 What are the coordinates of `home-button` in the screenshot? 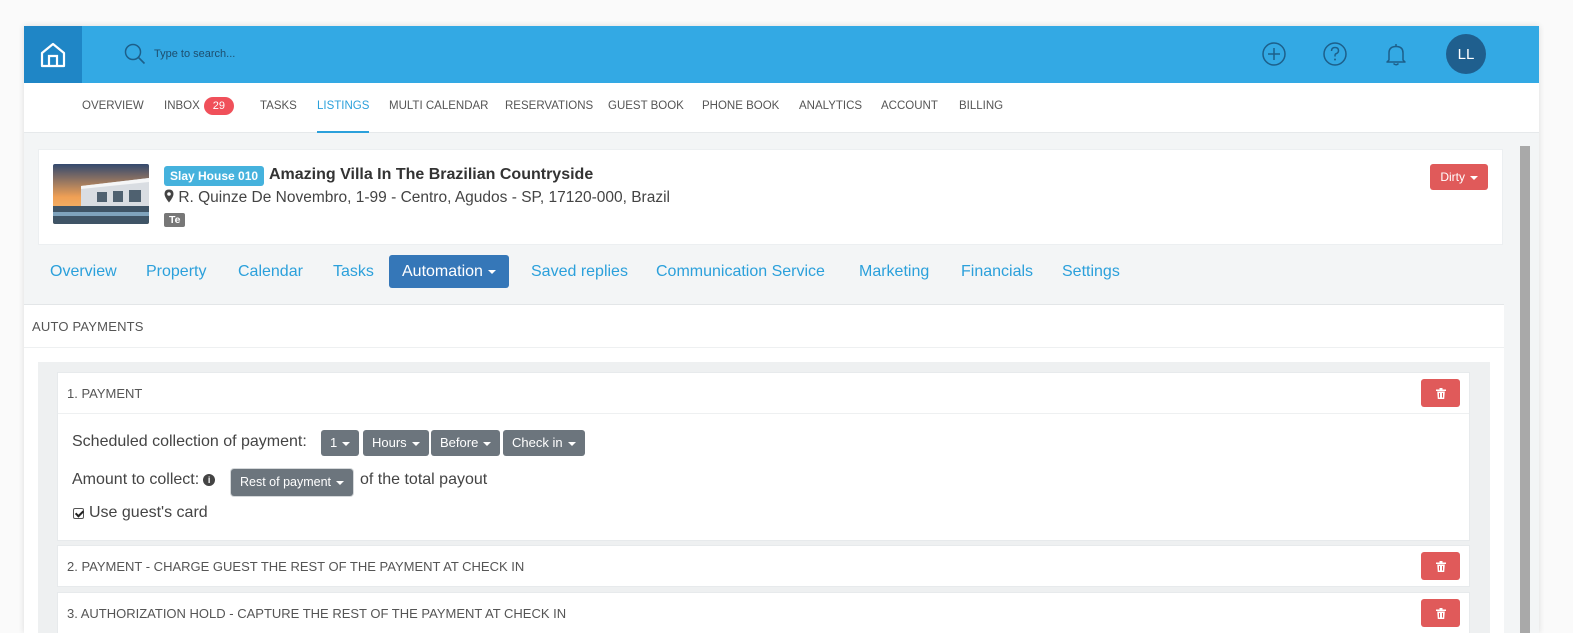 It's located at (53, 54).